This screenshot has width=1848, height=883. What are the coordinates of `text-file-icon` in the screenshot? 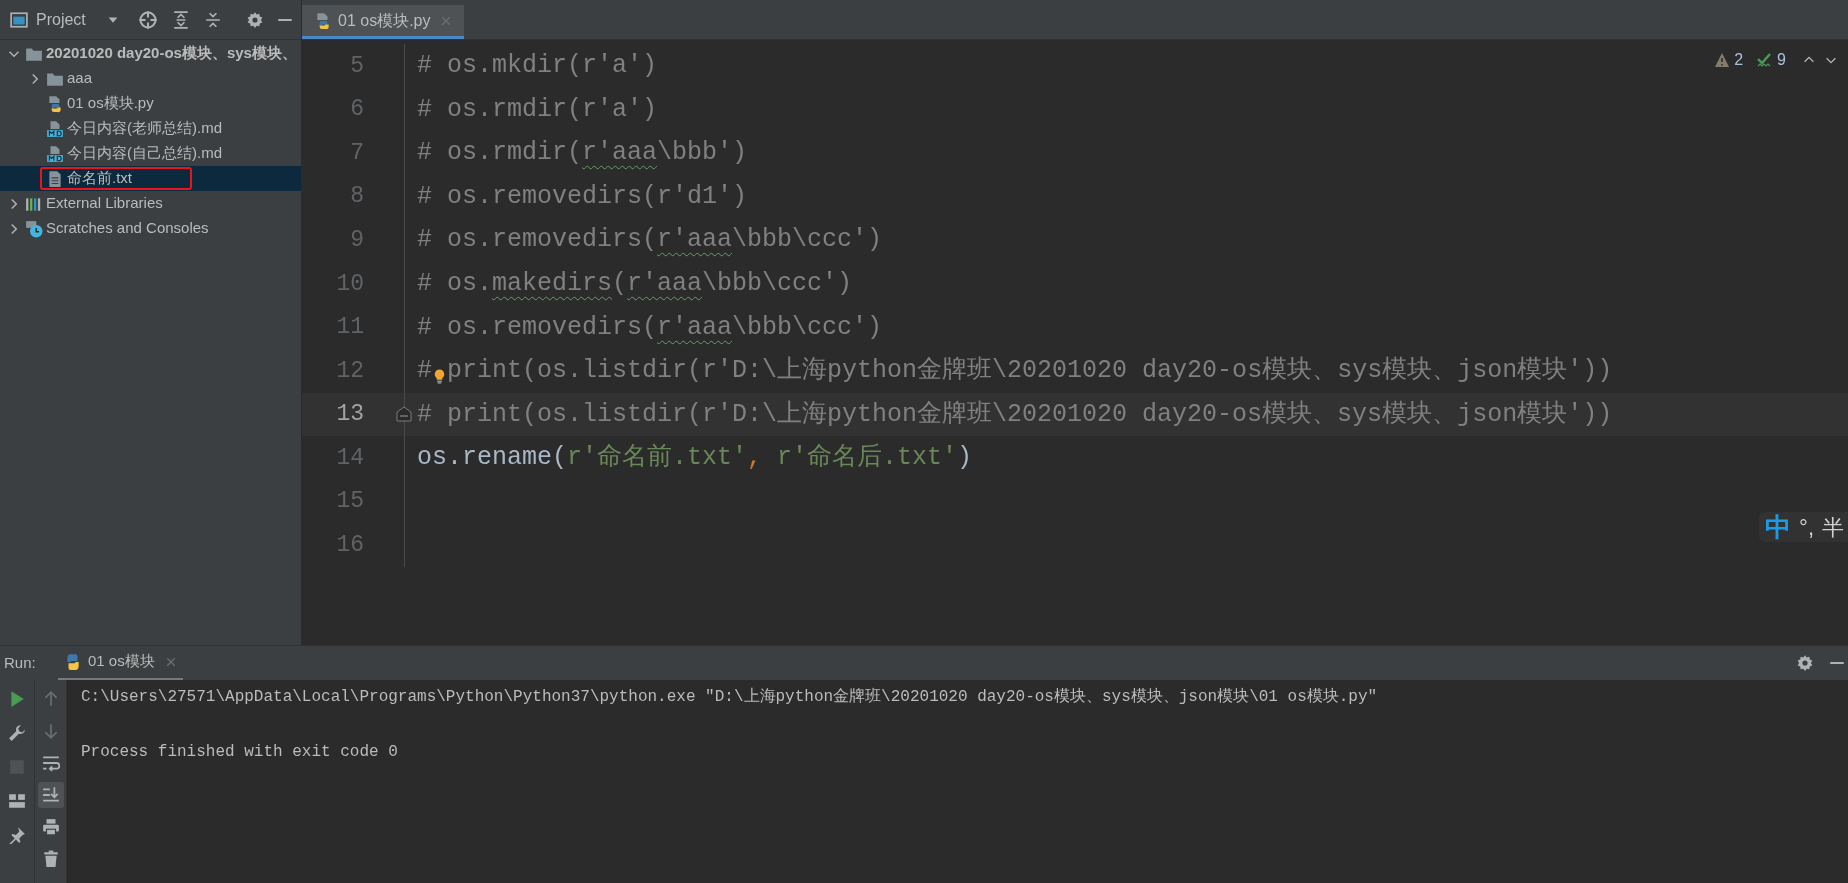 It's located at (55, 178).